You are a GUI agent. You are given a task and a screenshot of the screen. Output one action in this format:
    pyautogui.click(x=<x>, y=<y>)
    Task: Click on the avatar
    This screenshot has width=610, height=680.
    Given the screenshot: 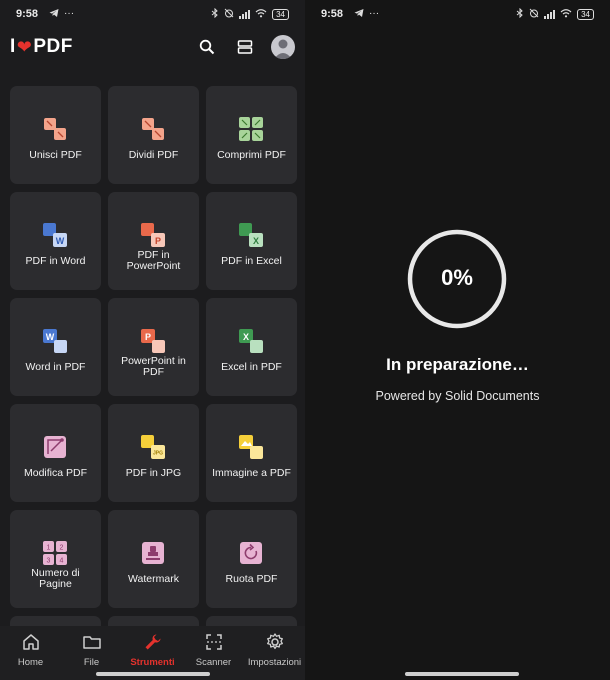 What is the action you would take?
    pyautogui.click(x=283, y=47)
    